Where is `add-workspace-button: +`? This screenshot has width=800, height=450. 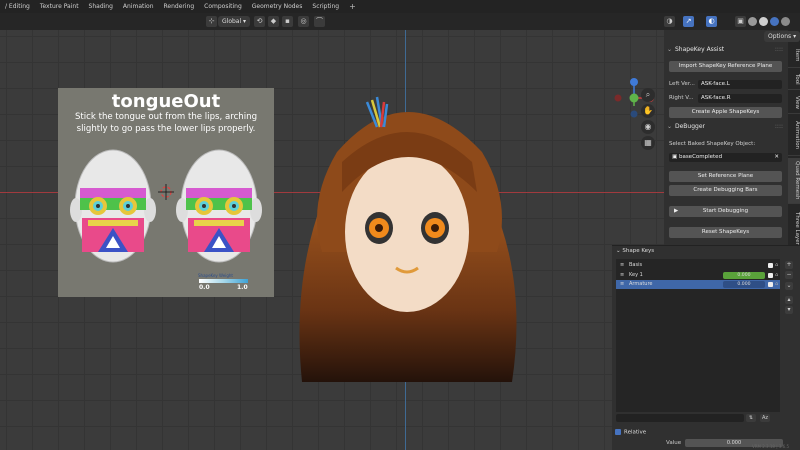
add-workspace-button: + is located at coordinates (352, 6).